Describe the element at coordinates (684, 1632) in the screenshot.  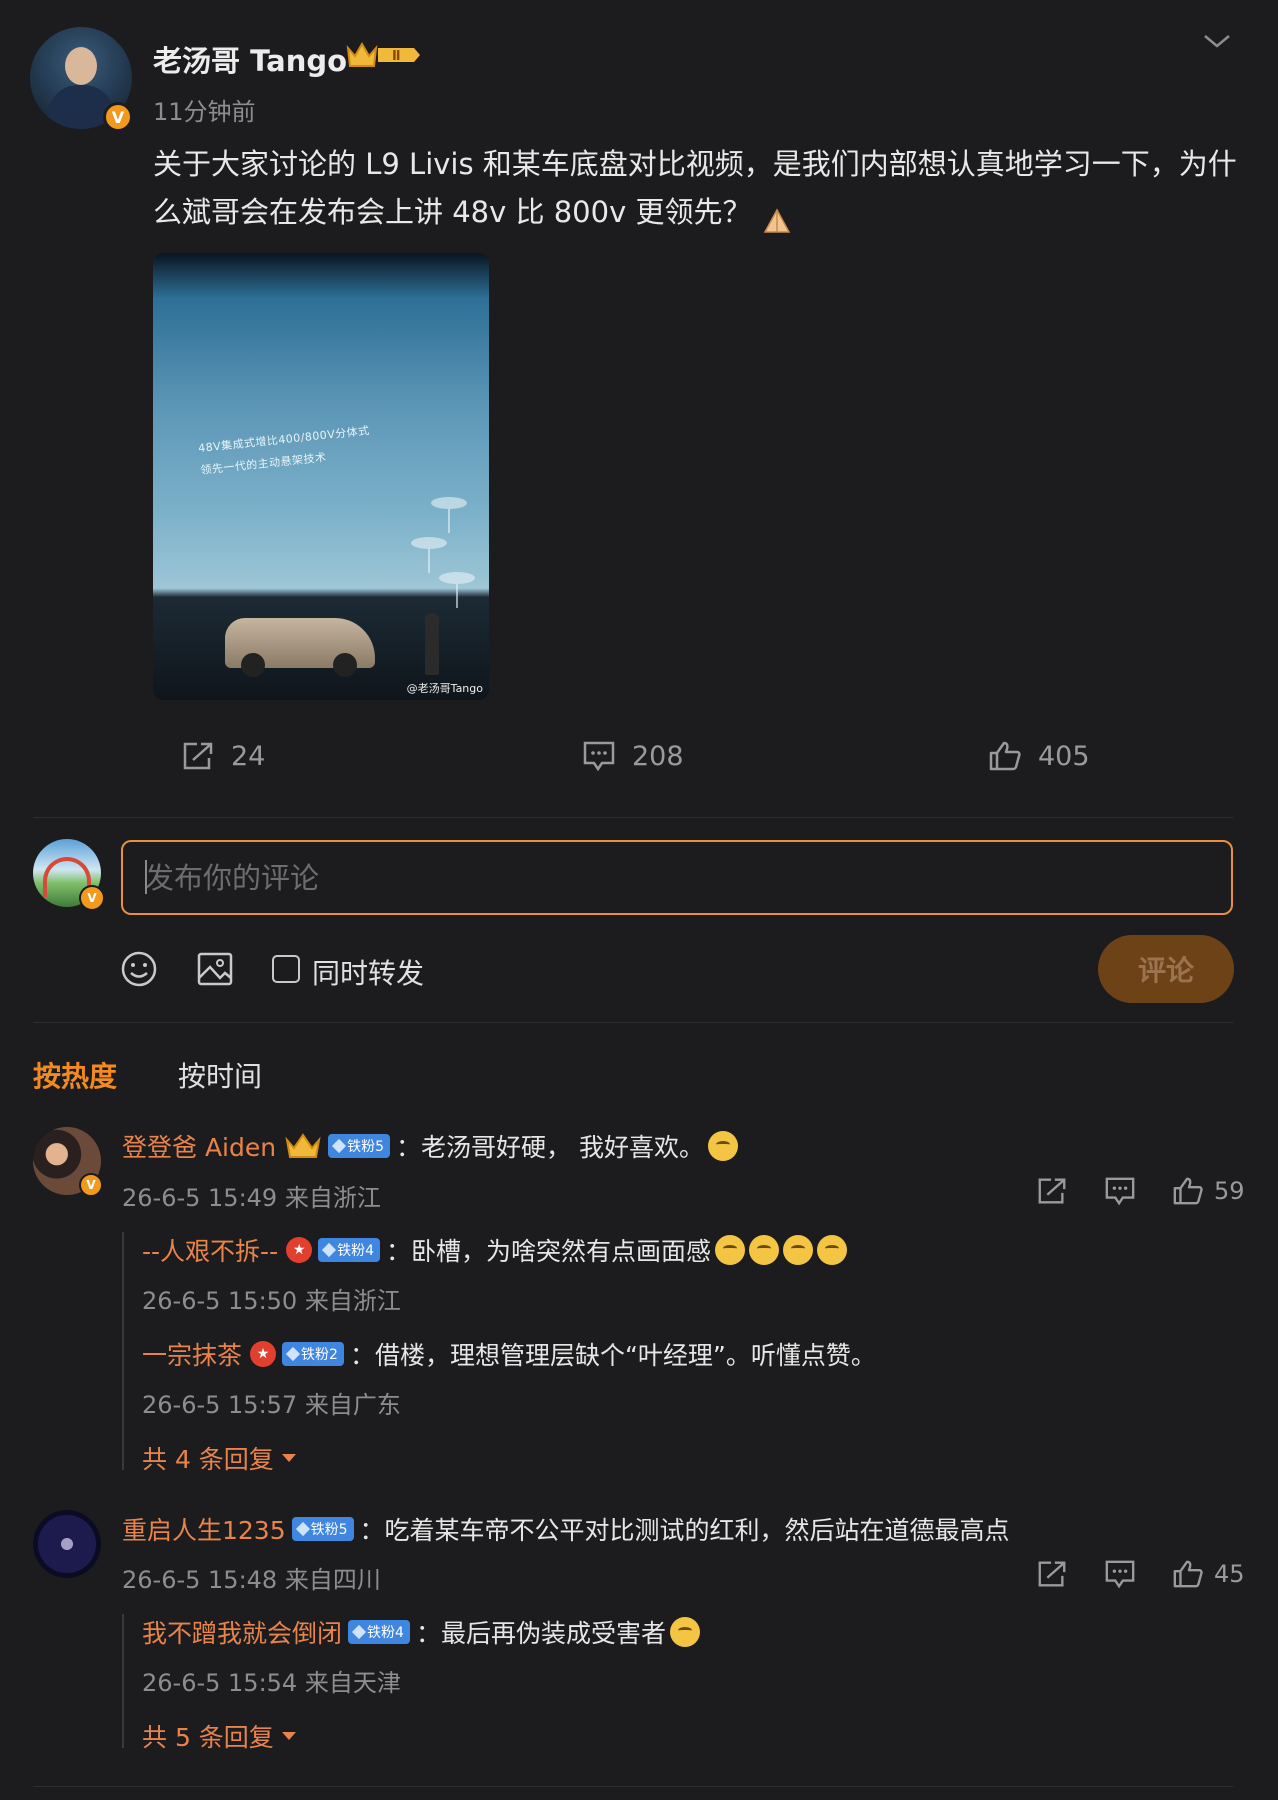
I see `grimace-emoji-icon` at that location.